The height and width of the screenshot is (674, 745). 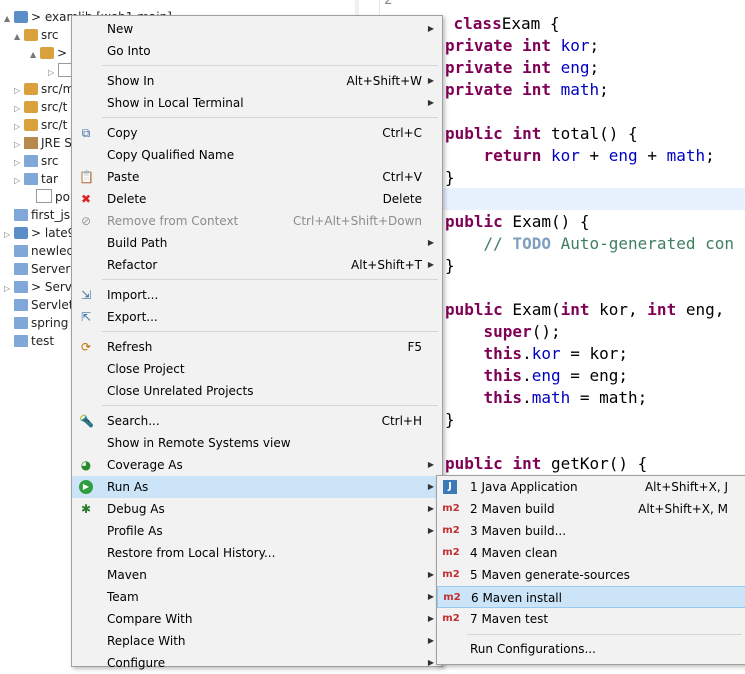 I want to click on tree-item: ▷ > Serve, so click(x=41, y=287).